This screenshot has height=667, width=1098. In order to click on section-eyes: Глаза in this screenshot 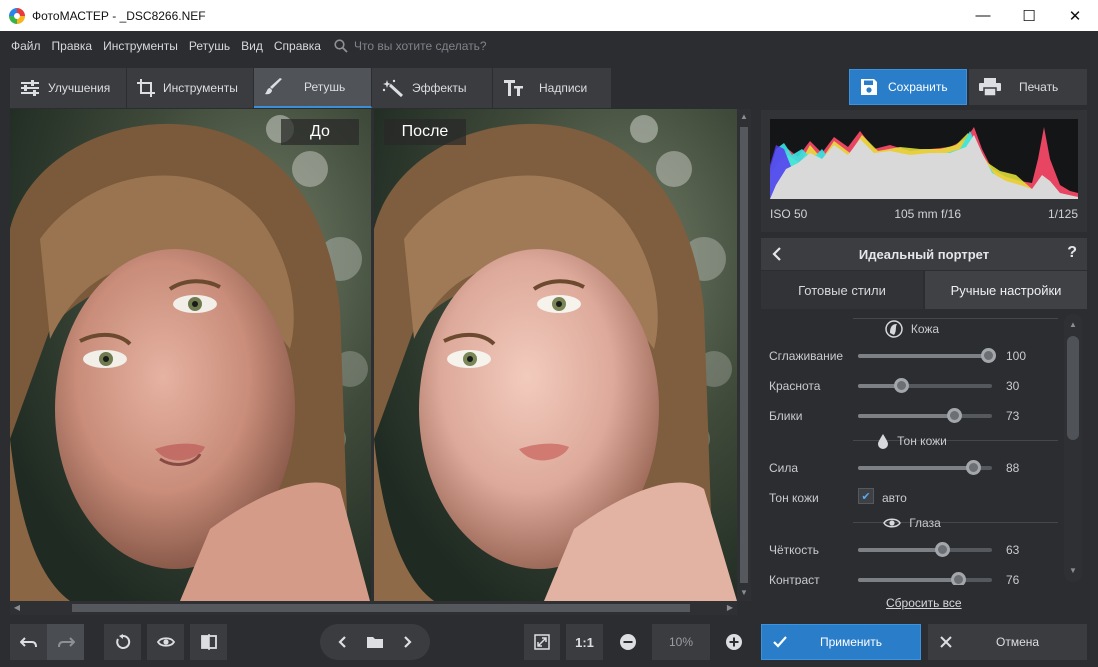, I will do `click(912, 523)`.